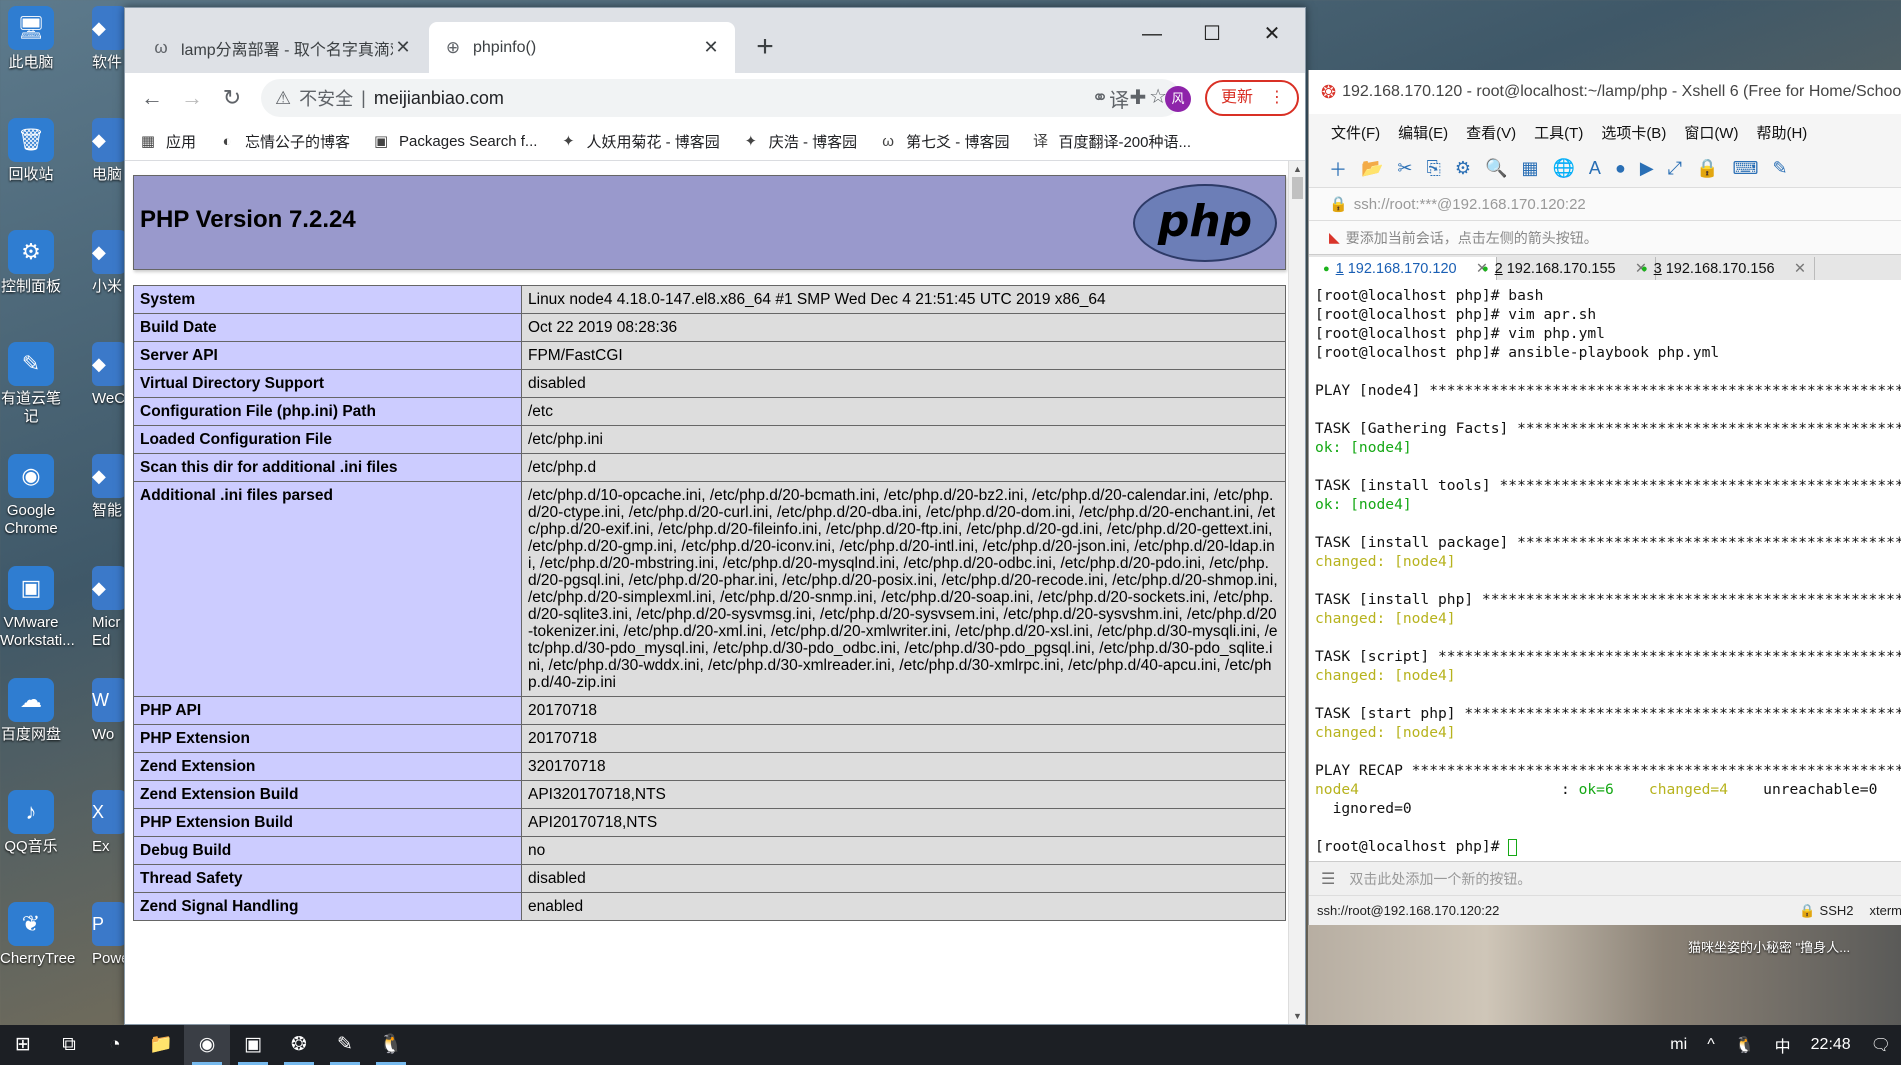 The image size is (1901, 1065). I want to click on close-button: ✕, so click(1272, 34).